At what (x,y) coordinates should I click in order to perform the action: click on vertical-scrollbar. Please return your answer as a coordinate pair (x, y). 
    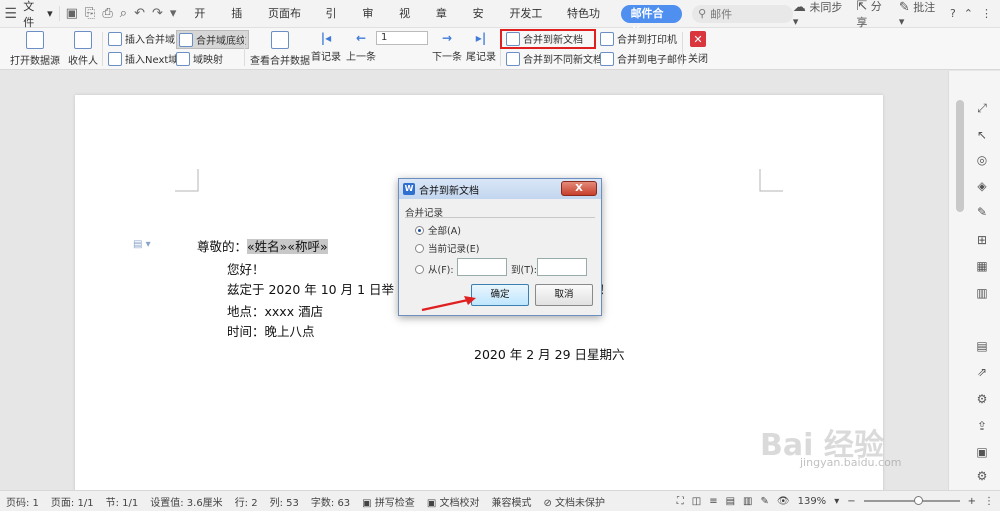
    Looking at the image, I should click on (960, 156).